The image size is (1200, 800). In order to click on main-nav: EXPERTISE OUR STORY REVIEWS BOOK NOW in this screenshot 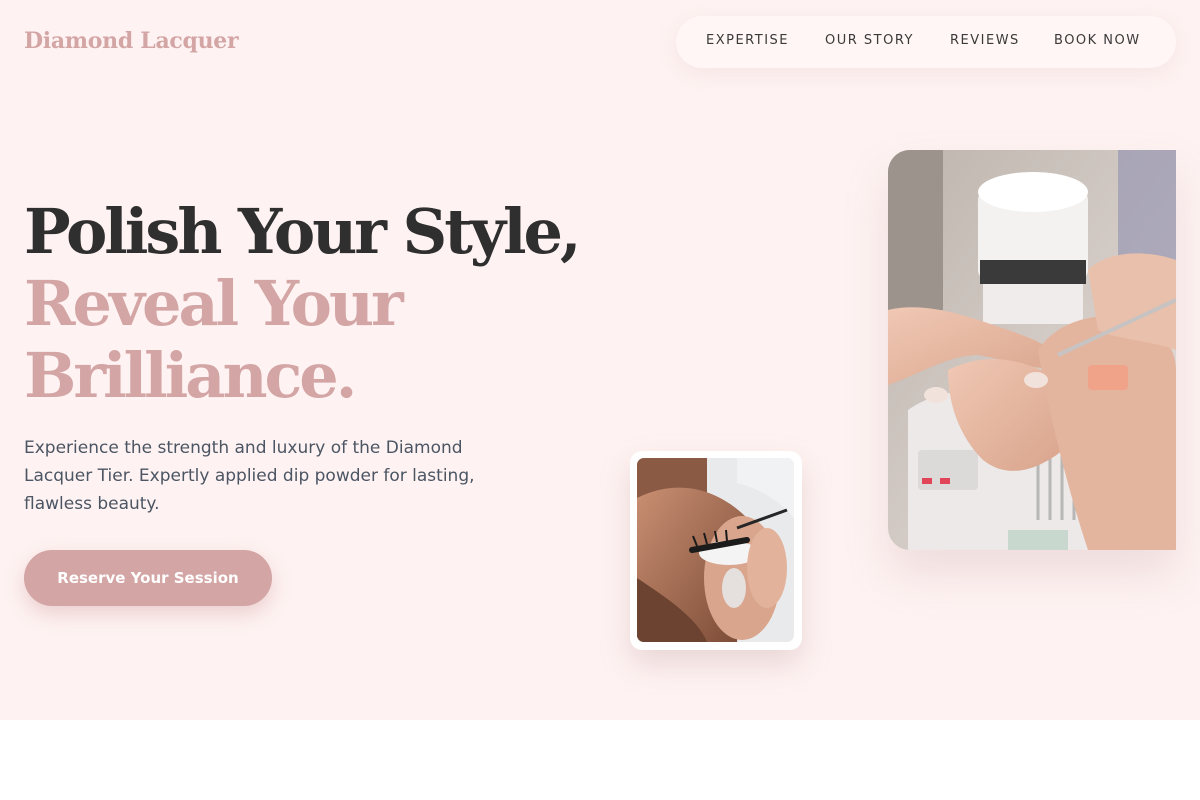, I will do `click(926, 42)`.